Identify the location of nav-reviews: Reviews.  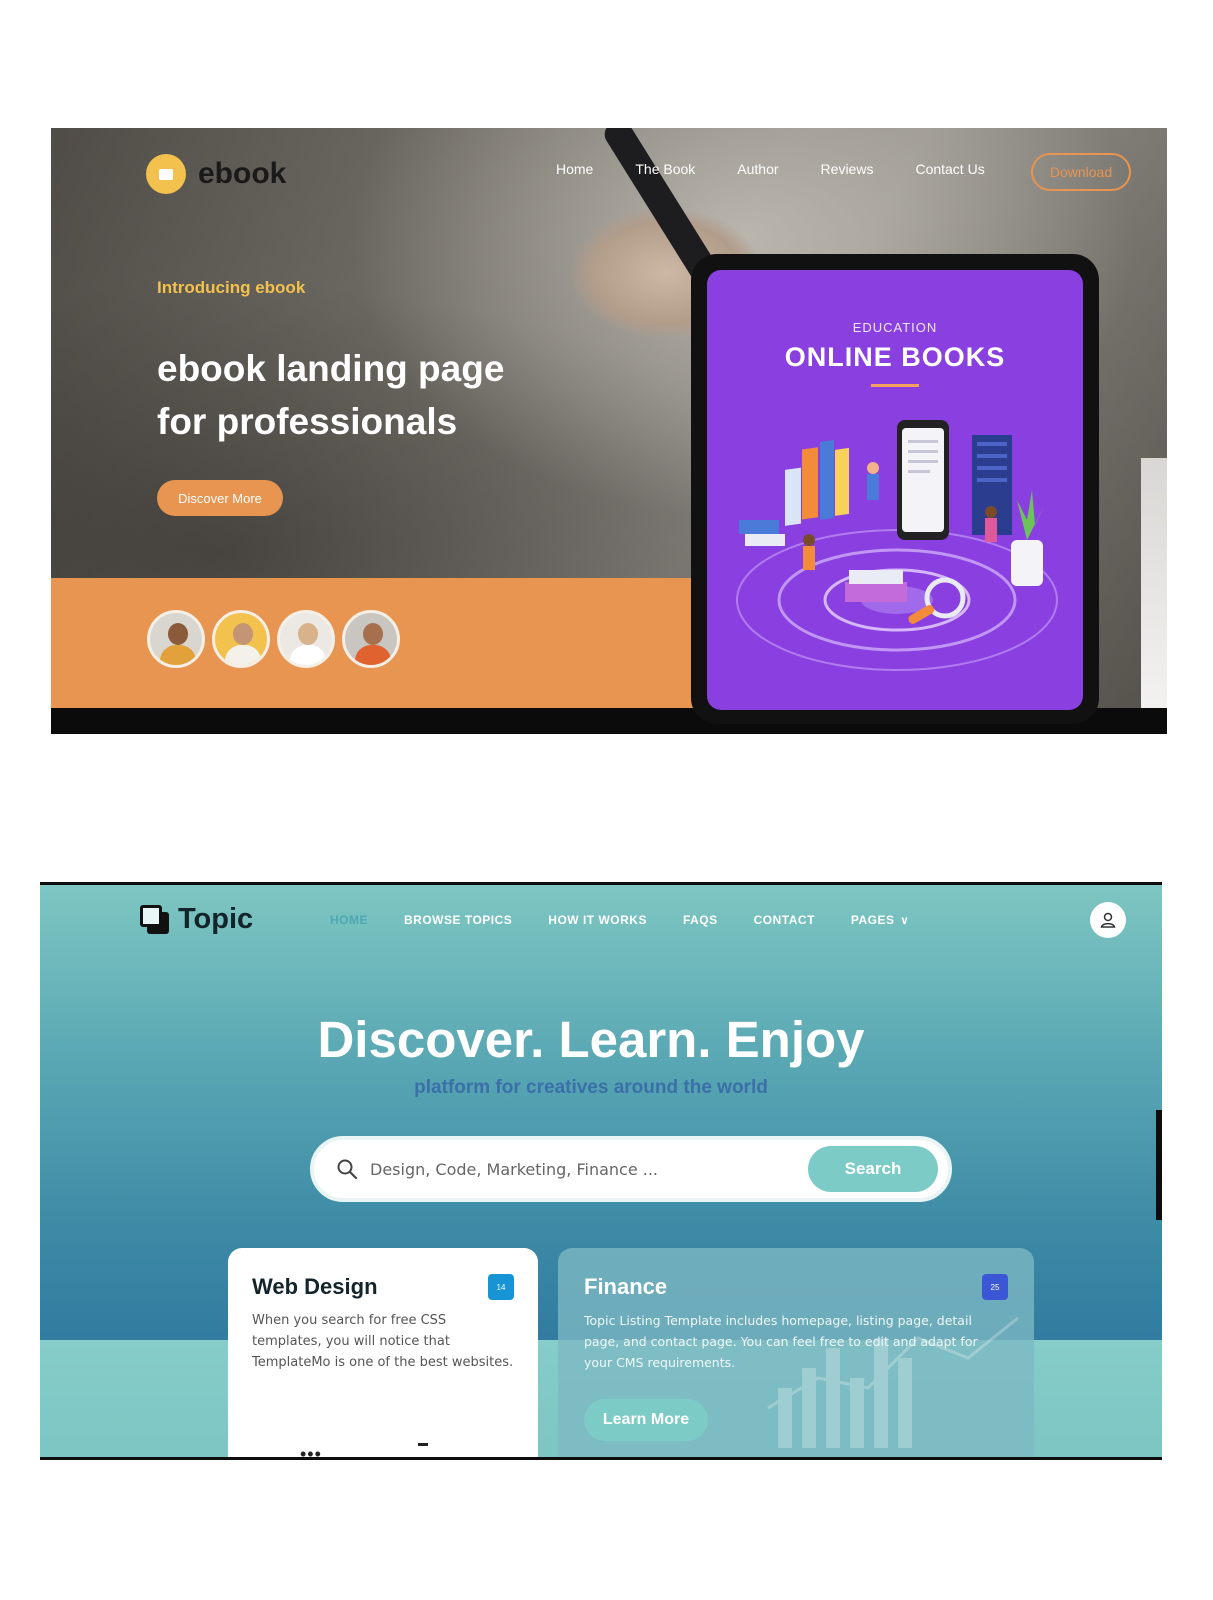
(847, 169).